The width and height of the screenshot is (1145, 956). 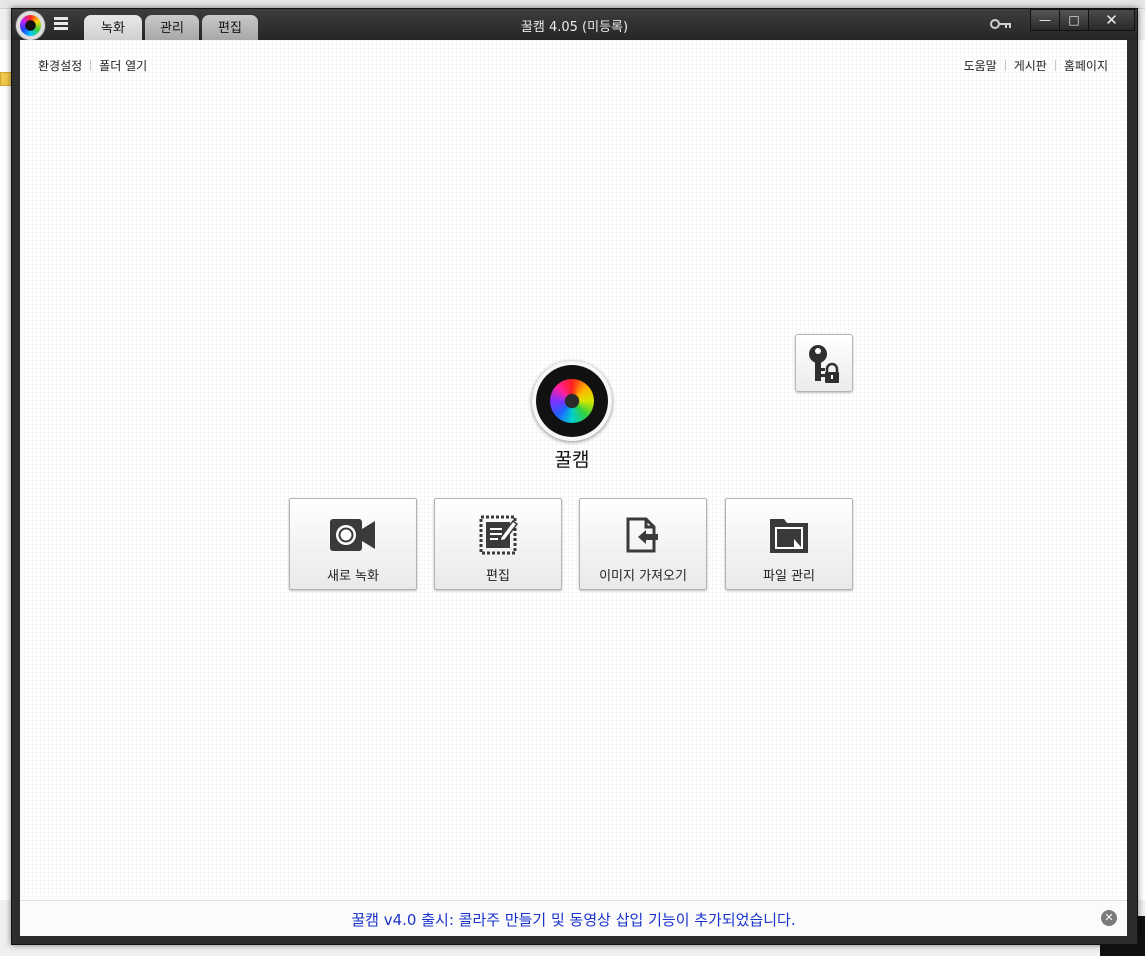 I want to click on new-recording-button: 새로 녹화, so click(x=353, y=544).